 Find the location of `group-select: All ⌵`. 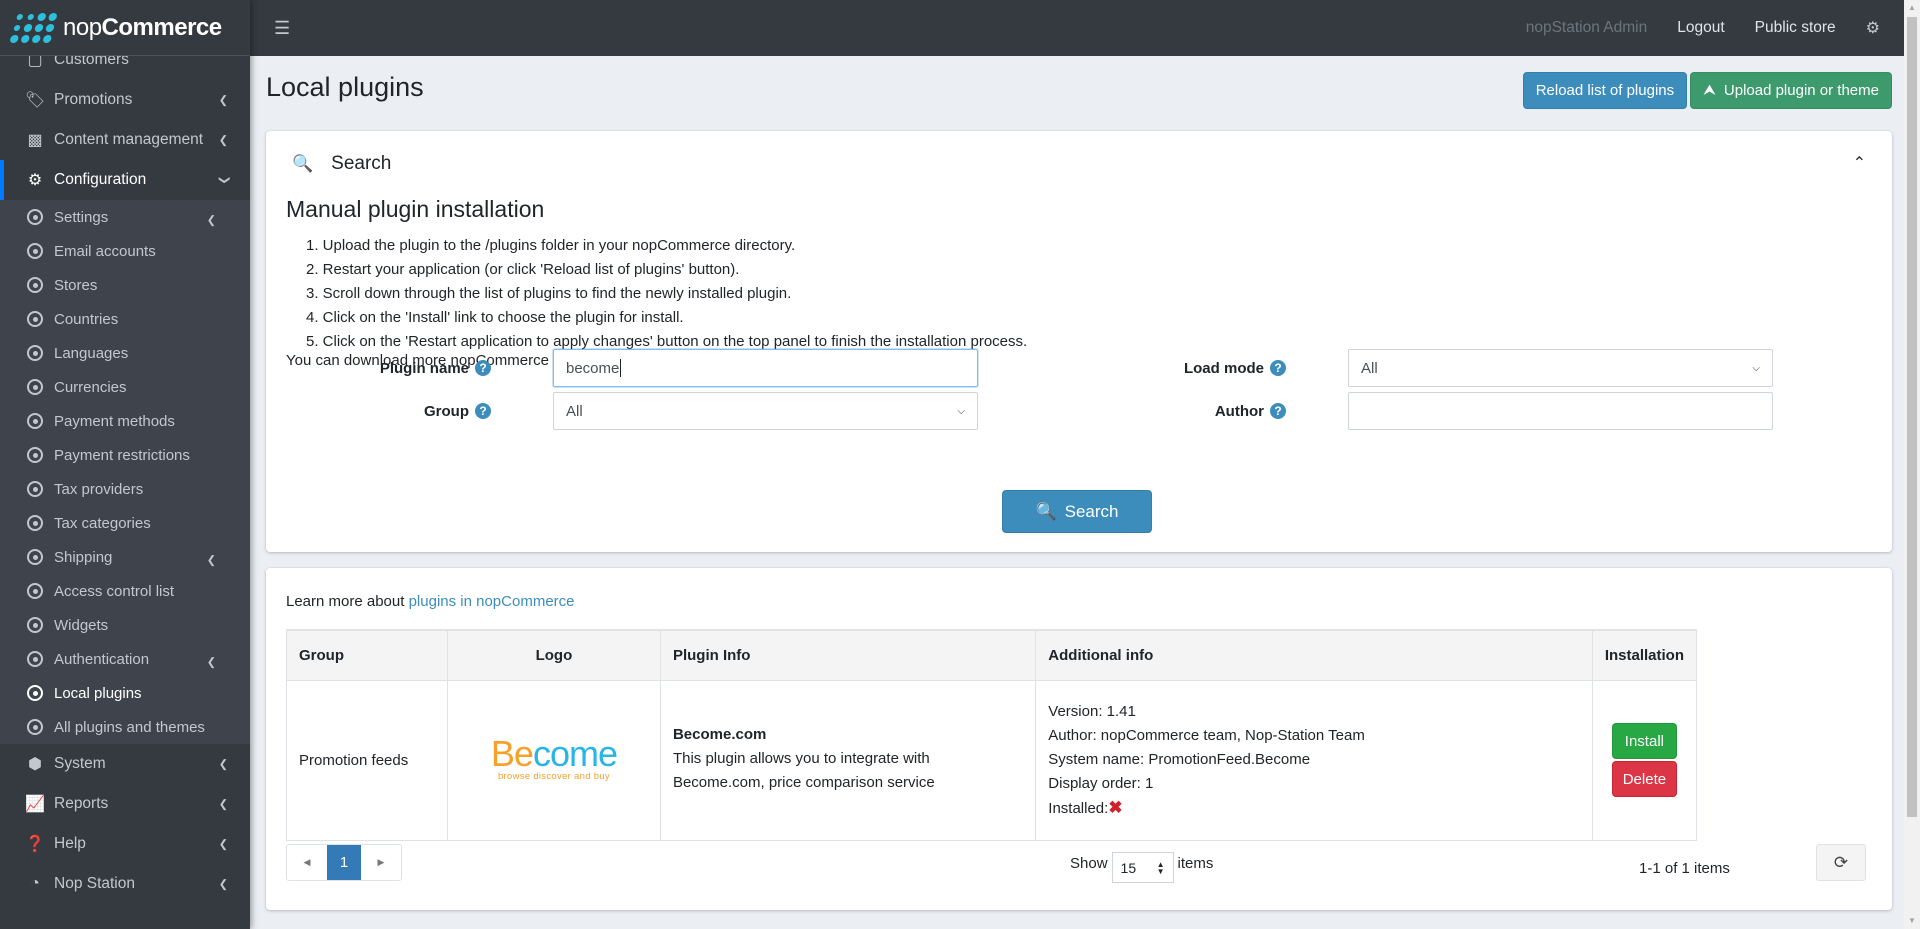

group-select: All ⌵ is located at coordinates (765, 411).